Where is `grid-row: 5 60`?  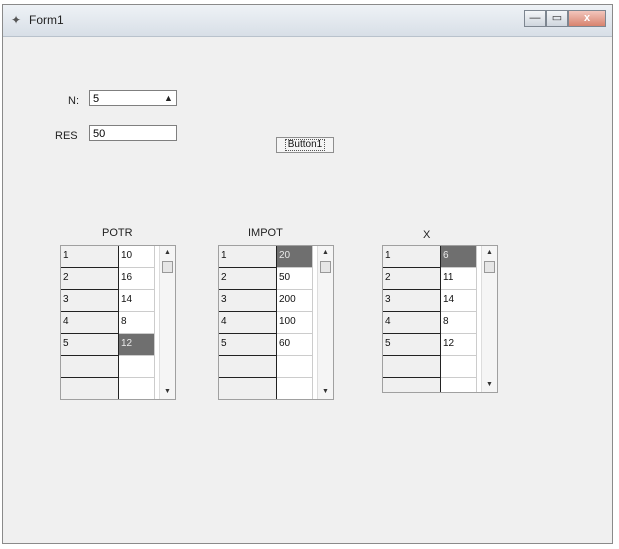
grid-row: 5 60 is located at coordinates (276, 345).